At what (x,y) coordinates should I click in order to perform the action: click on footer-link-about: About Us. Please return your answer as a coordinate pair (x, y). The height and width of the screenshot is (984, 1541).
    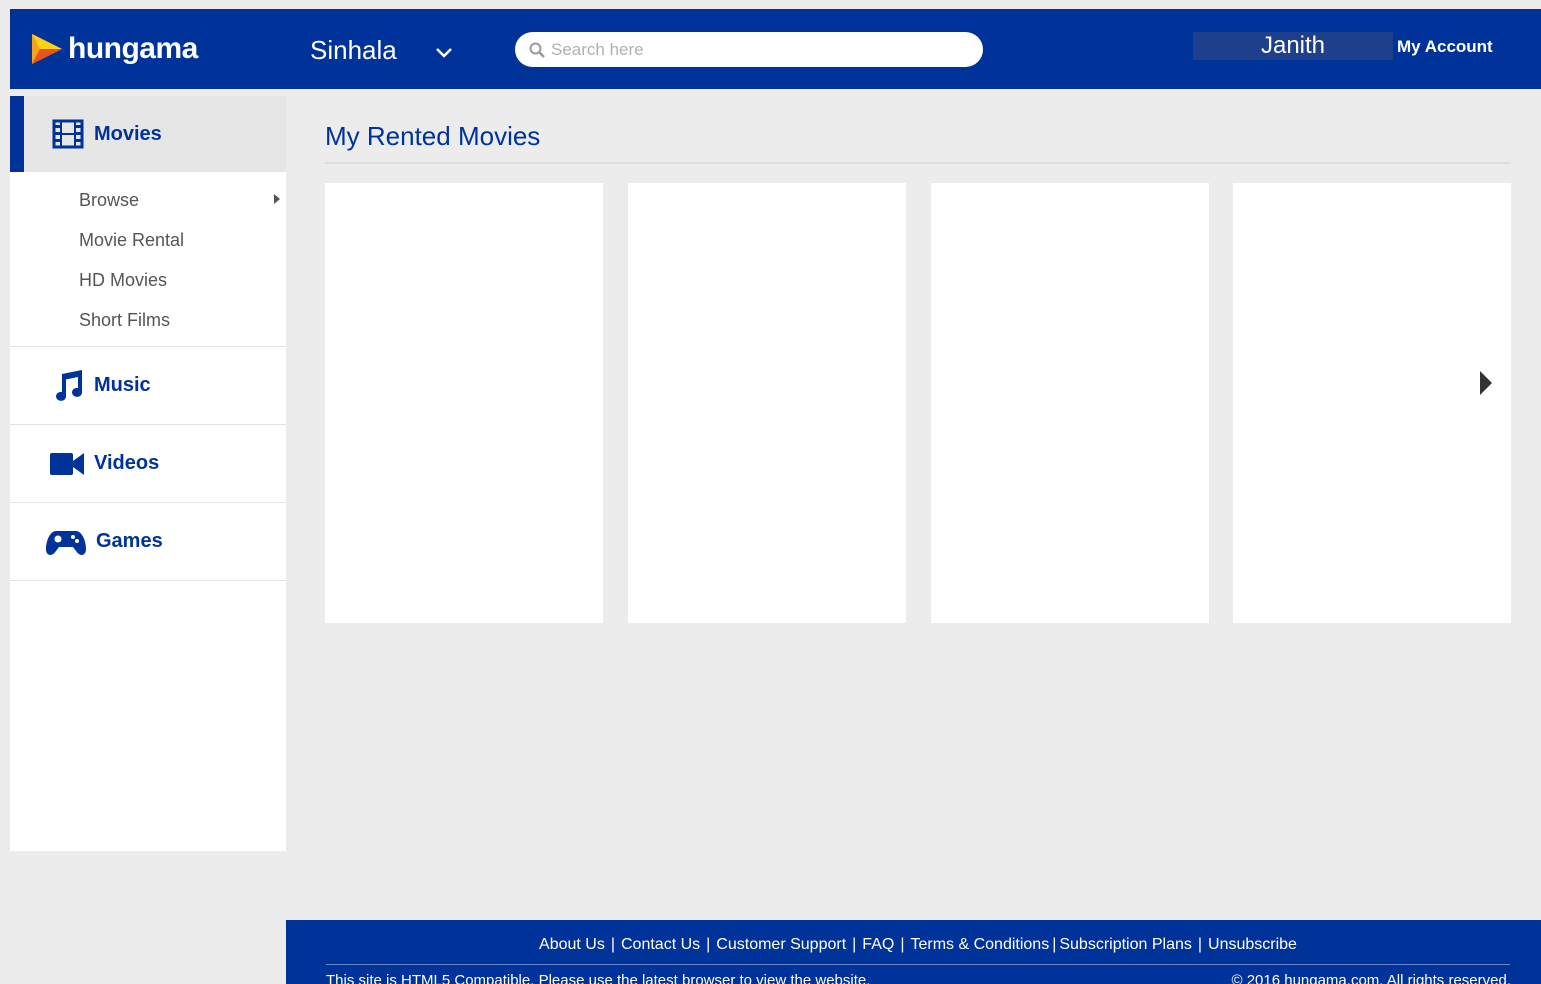
    Looking at the image, I should click on (572, 944).